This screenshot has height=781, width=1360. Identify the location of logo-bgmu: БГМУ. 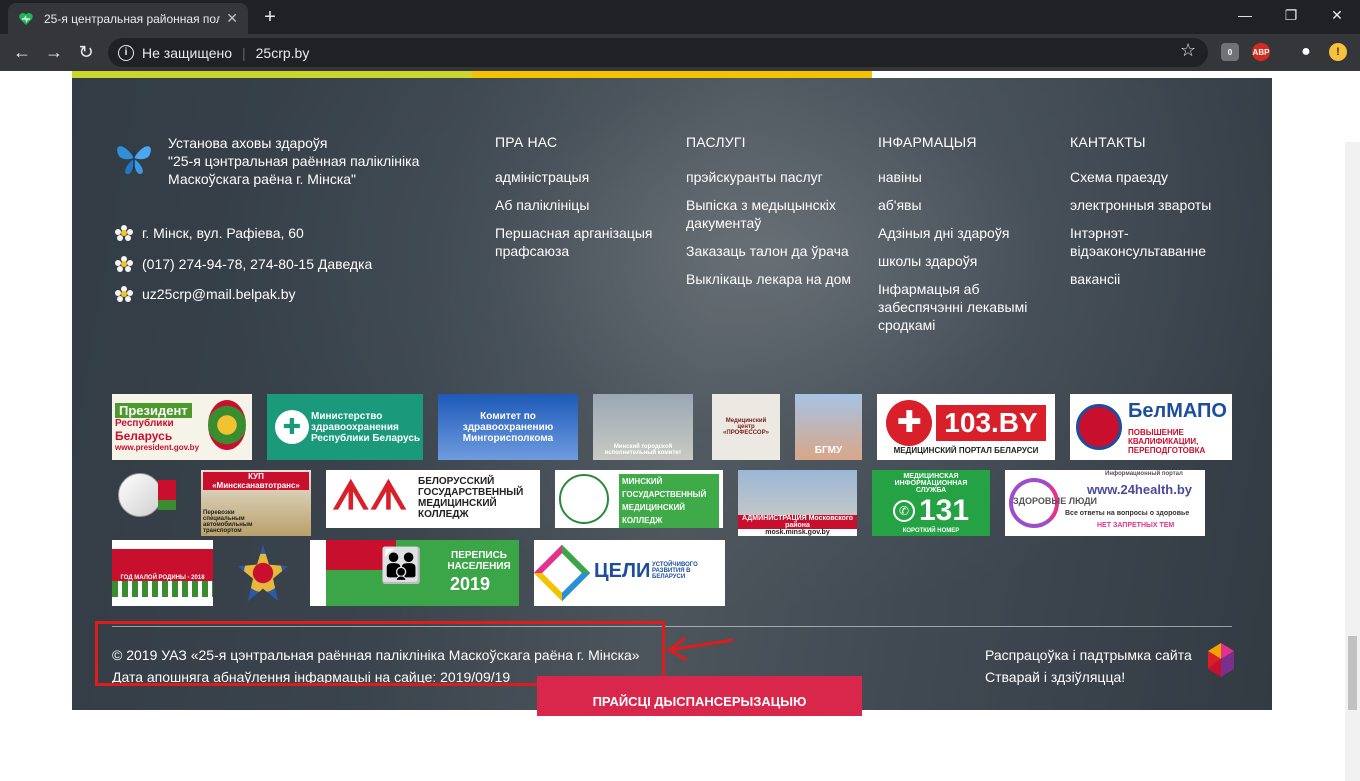
(828, 427).